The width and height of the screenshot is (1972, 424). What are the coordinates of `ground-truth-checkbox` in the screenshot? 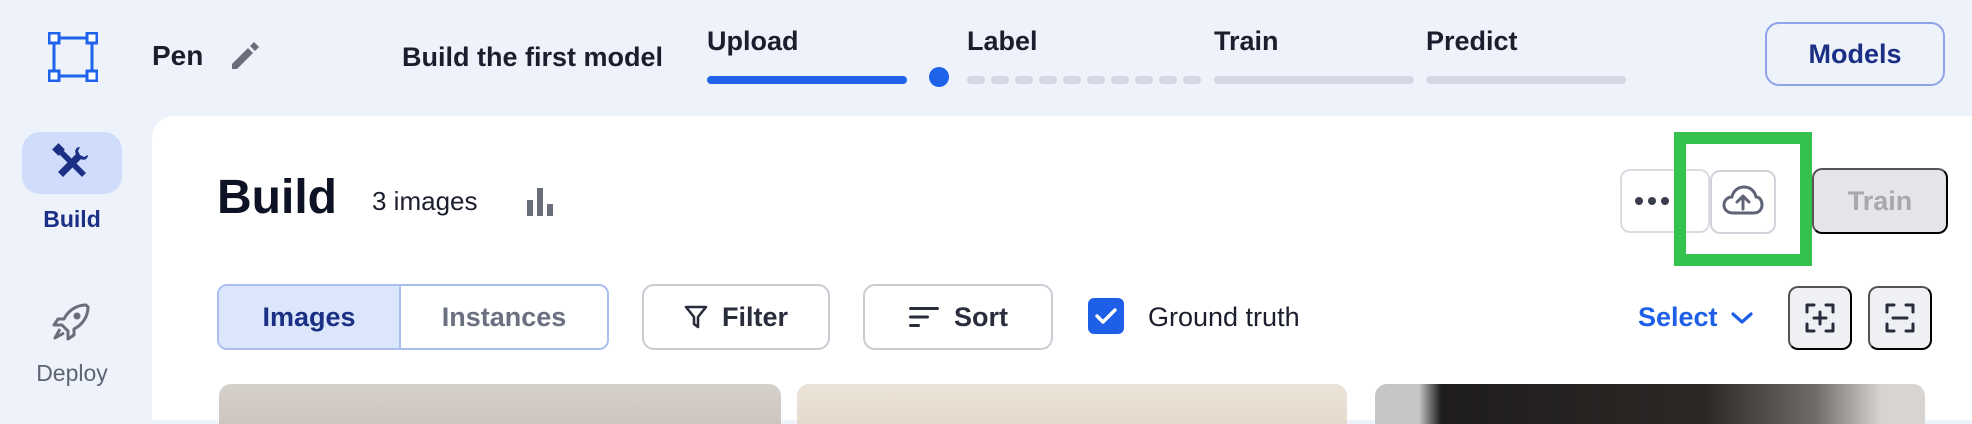 It's located at (1106, 316).